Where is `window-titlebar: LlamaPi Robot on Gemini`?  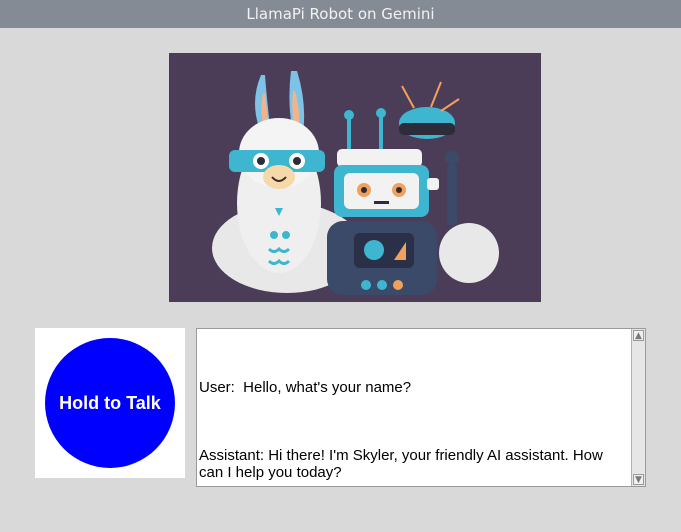
window-titlebar: LlamaPi Robot on Gemini is located at coordinates (340, 14).